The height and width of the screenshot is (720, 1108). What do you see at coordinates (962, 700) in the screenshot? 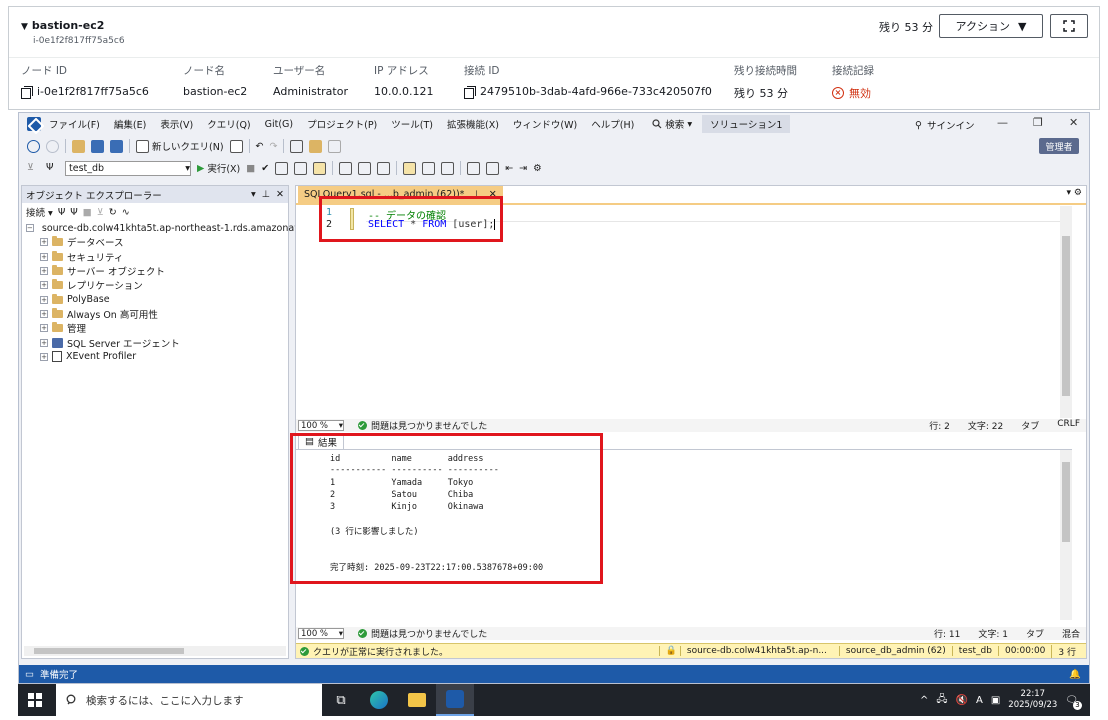
I see `volume-muted-icon: 🔇` at bounding box center [962, 700].